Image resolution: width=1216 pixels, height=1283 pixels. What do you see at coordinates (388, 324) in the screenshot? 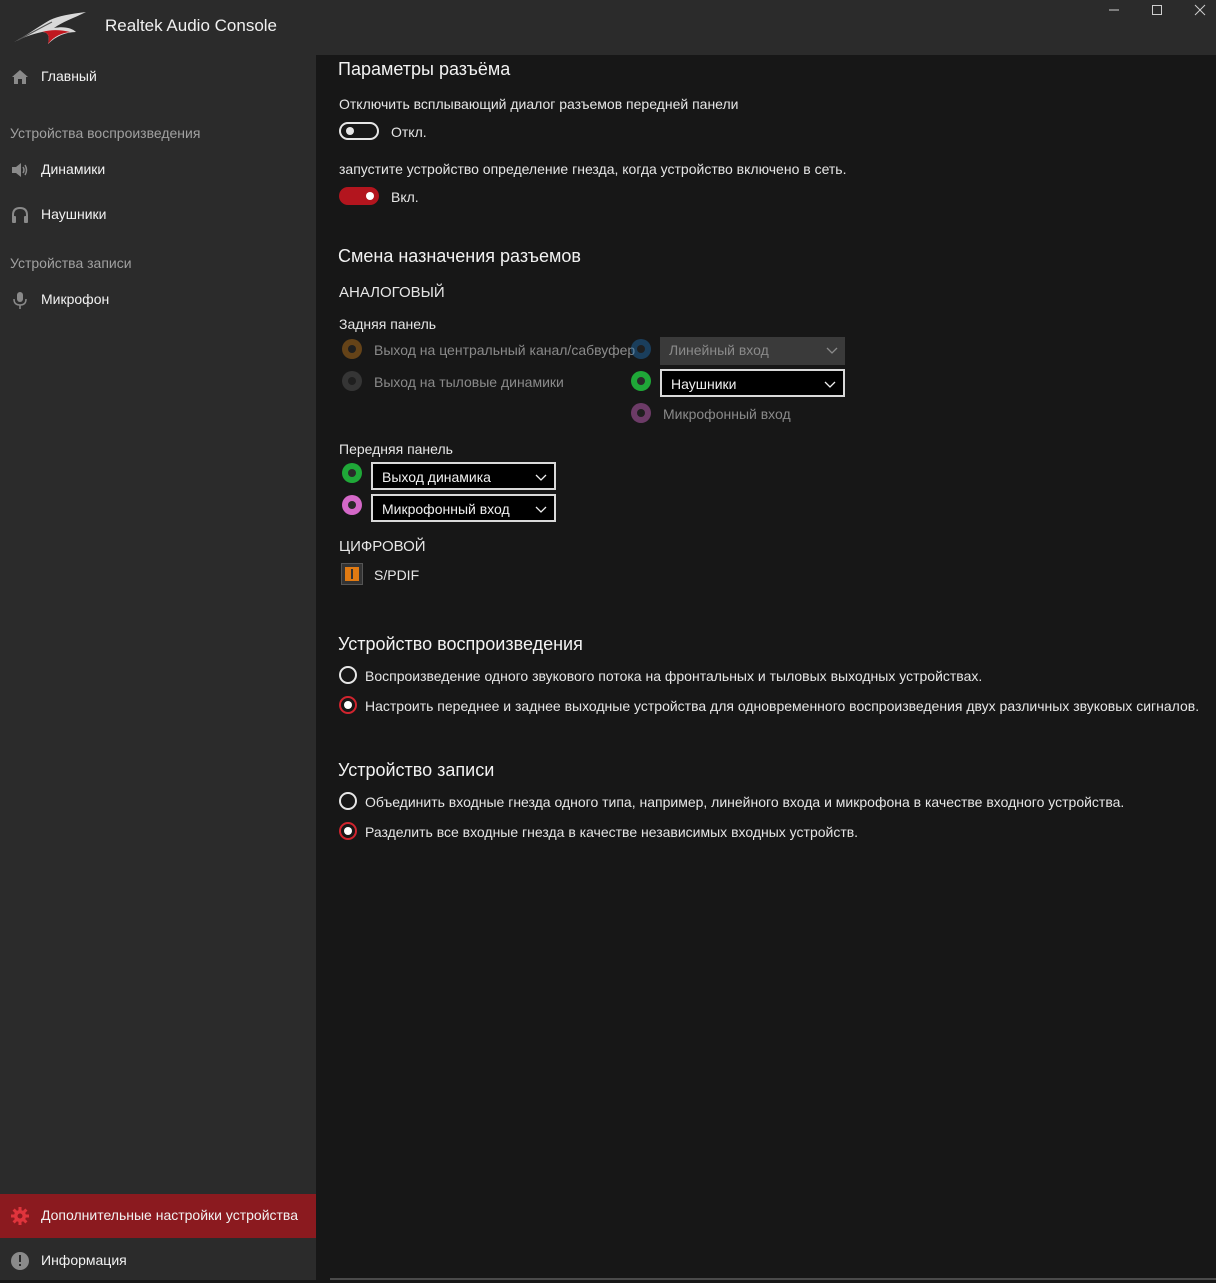
I see `rear-panel-label: Задняя панель` at bounding box center [388, 324].